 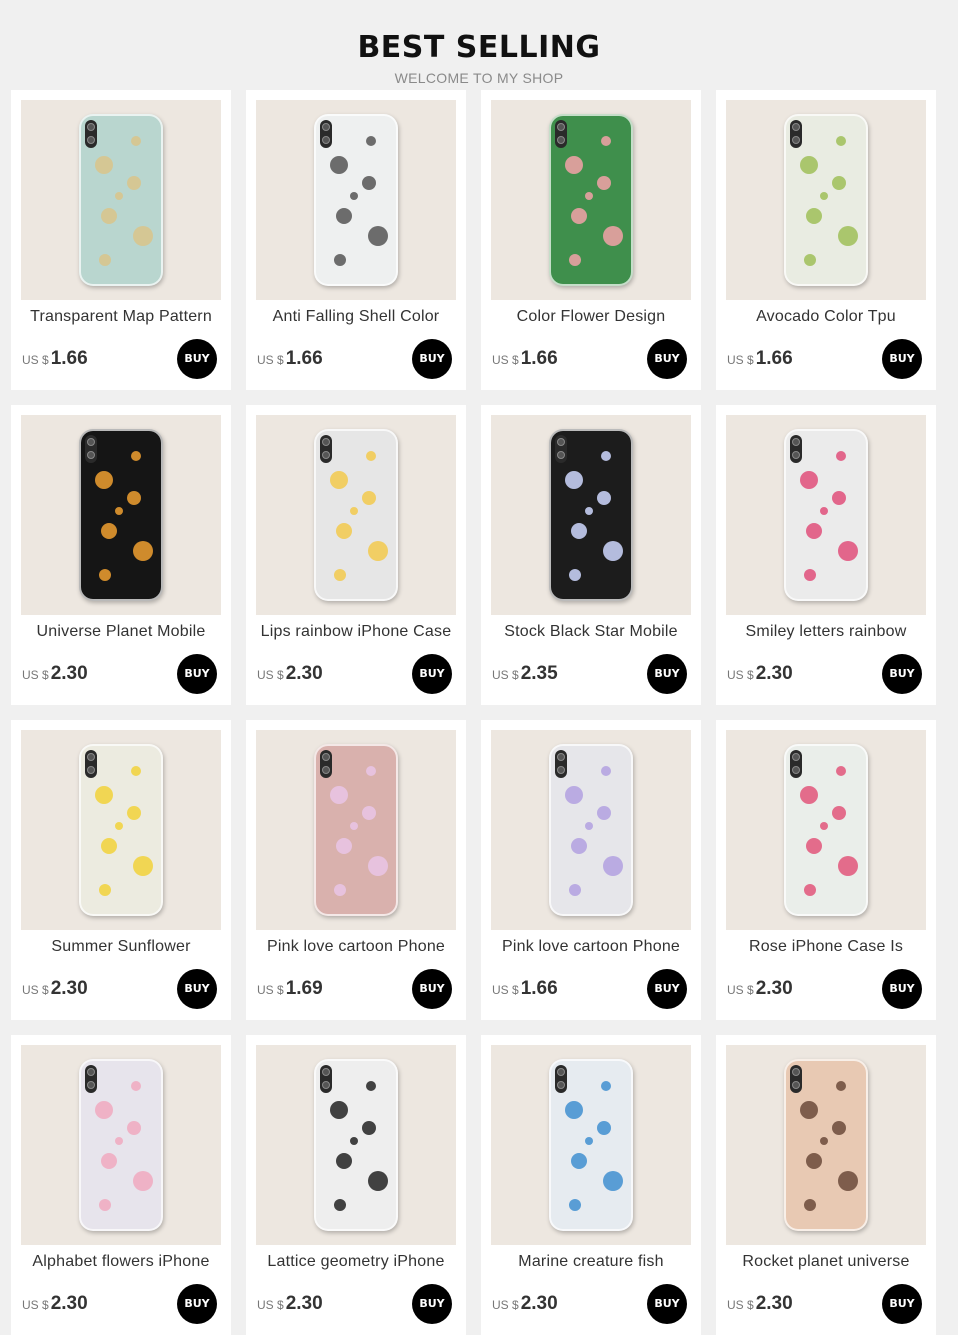 I want to click on product-card: Lattice geometry iPhone US $2.30 BUY, so click(x=356, y=1185).